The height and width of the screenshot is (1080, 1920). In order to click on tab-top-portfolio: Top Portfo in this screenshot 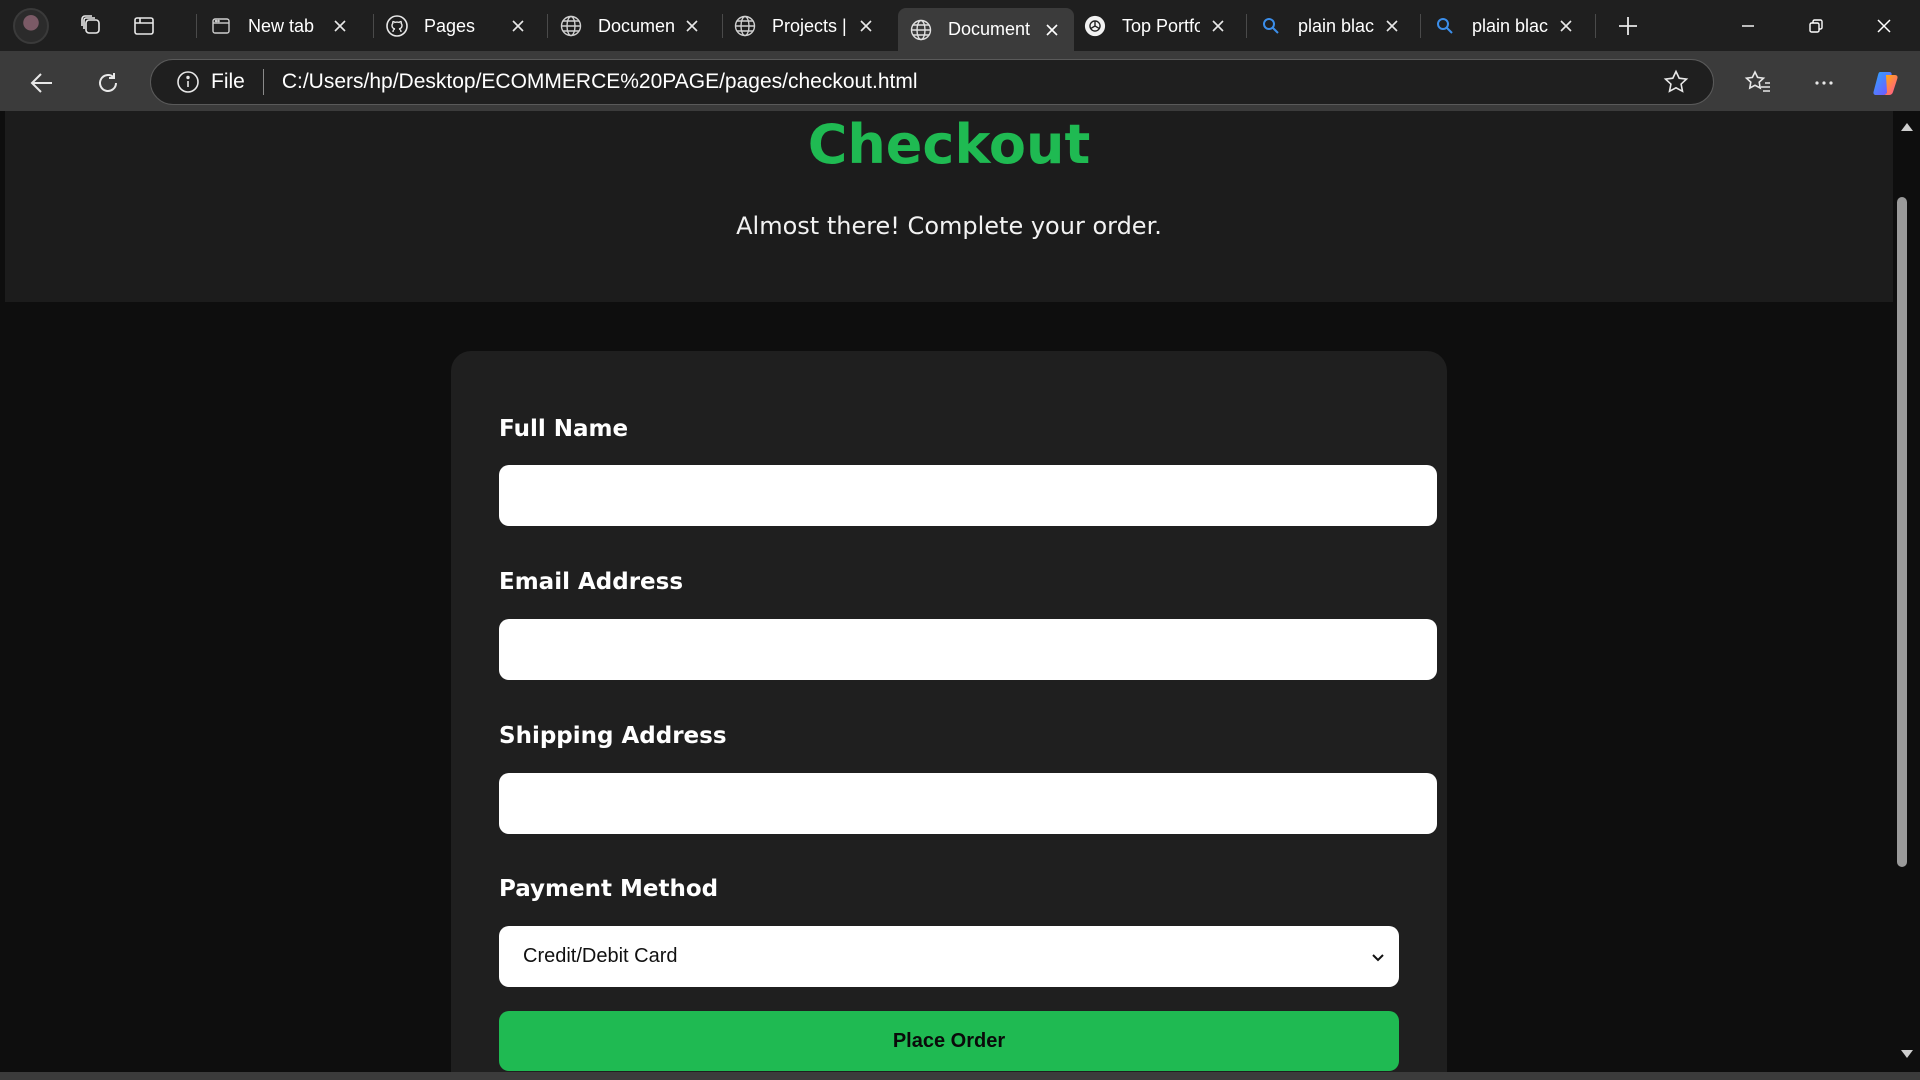, I will do `click(1156, 26)`.